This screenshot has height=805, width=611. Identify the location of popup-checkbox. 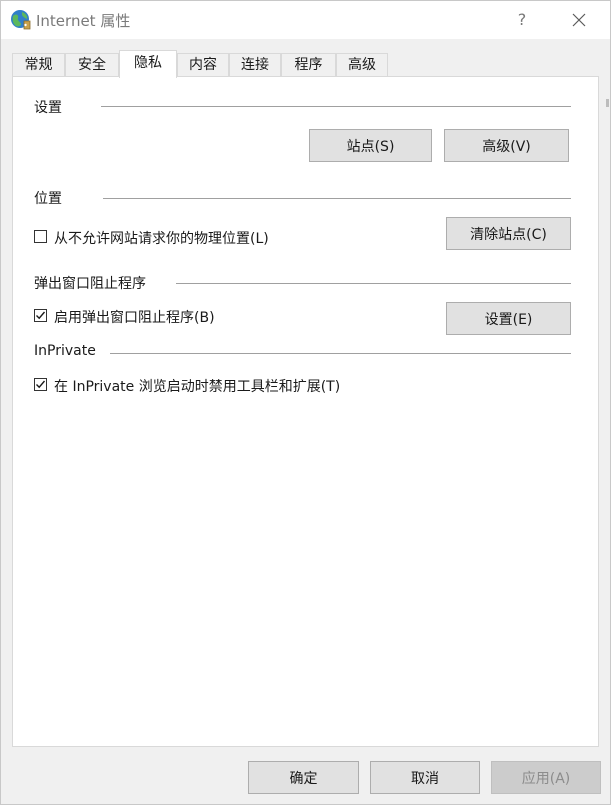
(40, 315).